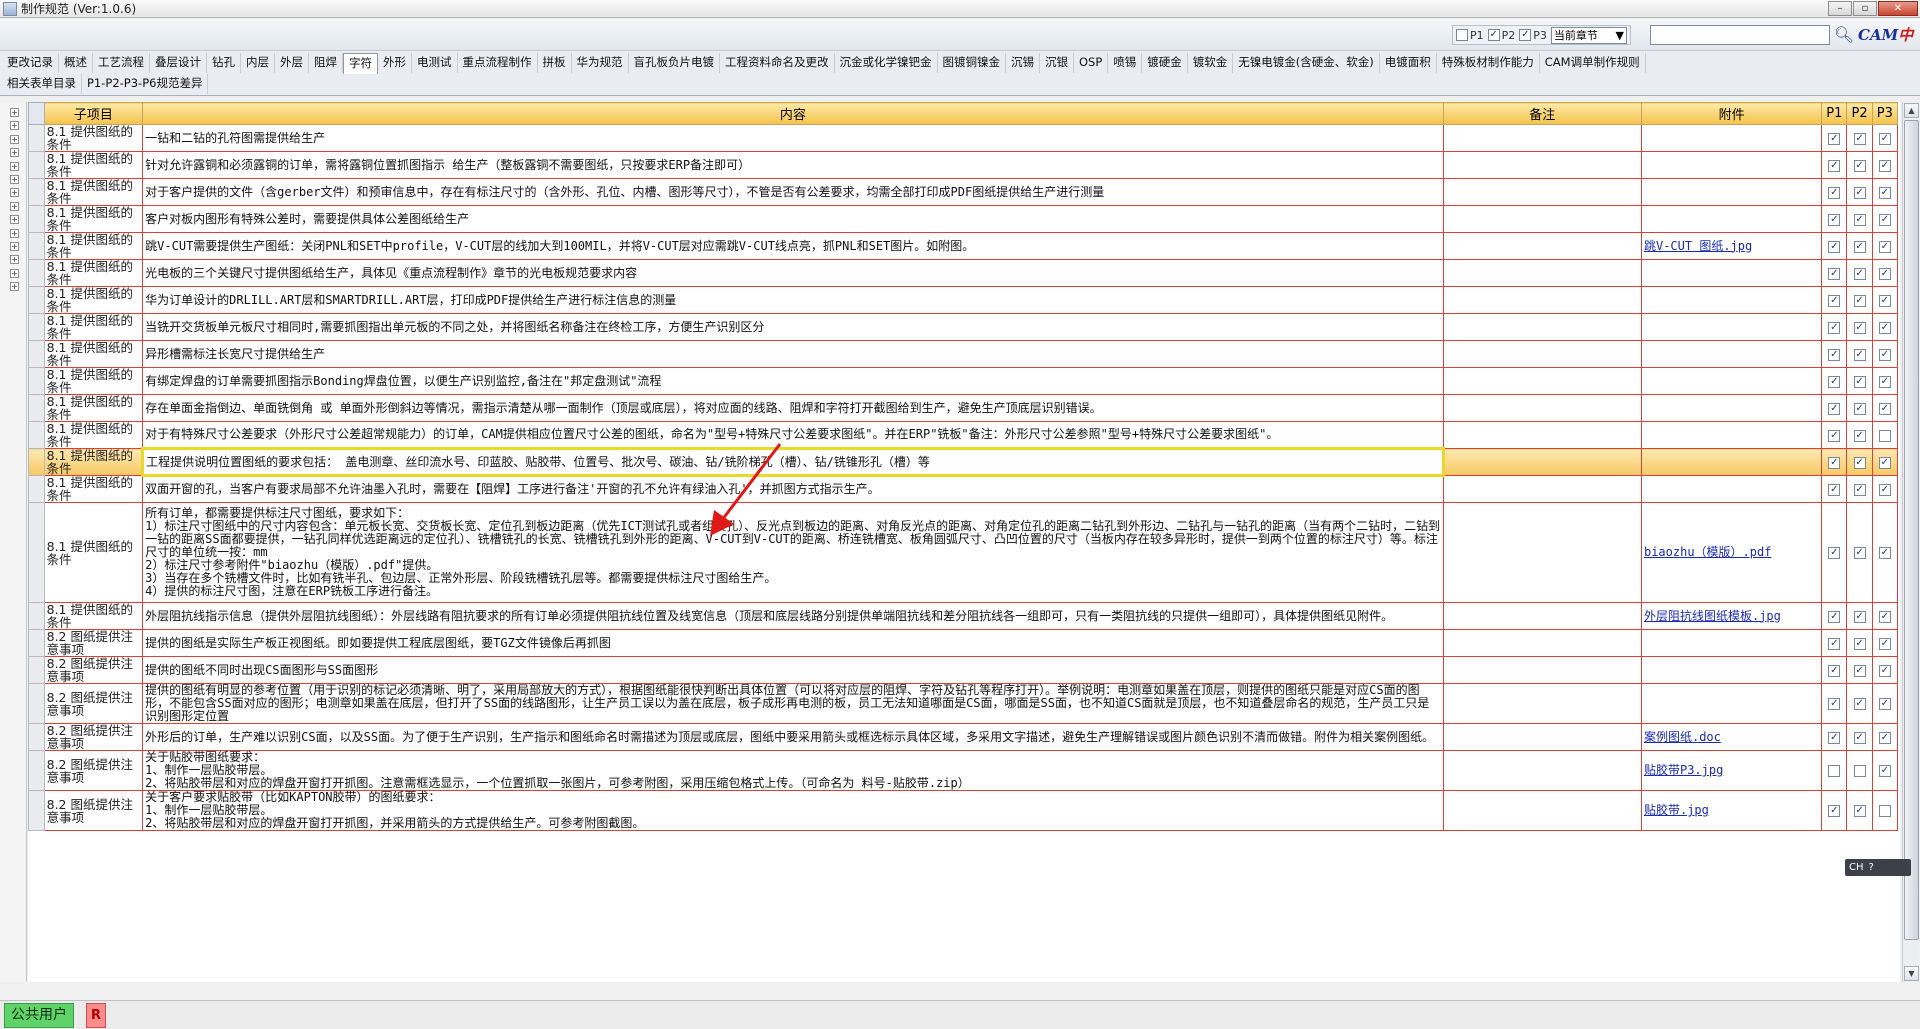 The width and height of the screenshot is (1920, 1029). I want to click on cell-content: 异形槽需标注长宽尺寸提供给生产, so click(793, 354).